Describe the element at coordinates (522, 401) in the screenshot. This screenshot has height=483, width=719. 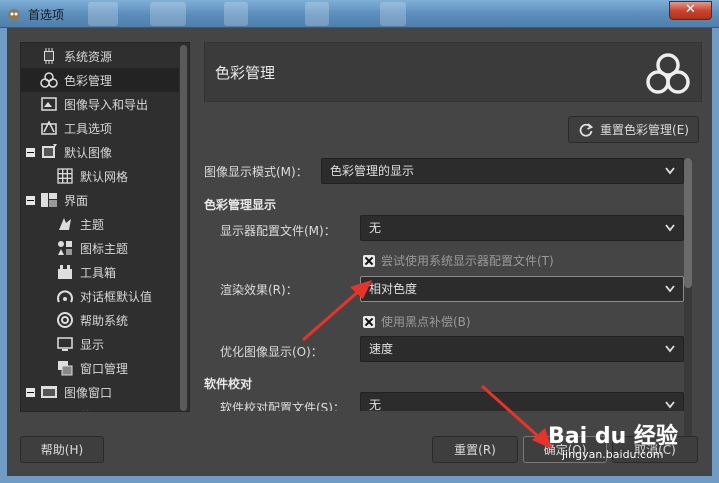
I see `softproof-profile-select: 无` at that location.